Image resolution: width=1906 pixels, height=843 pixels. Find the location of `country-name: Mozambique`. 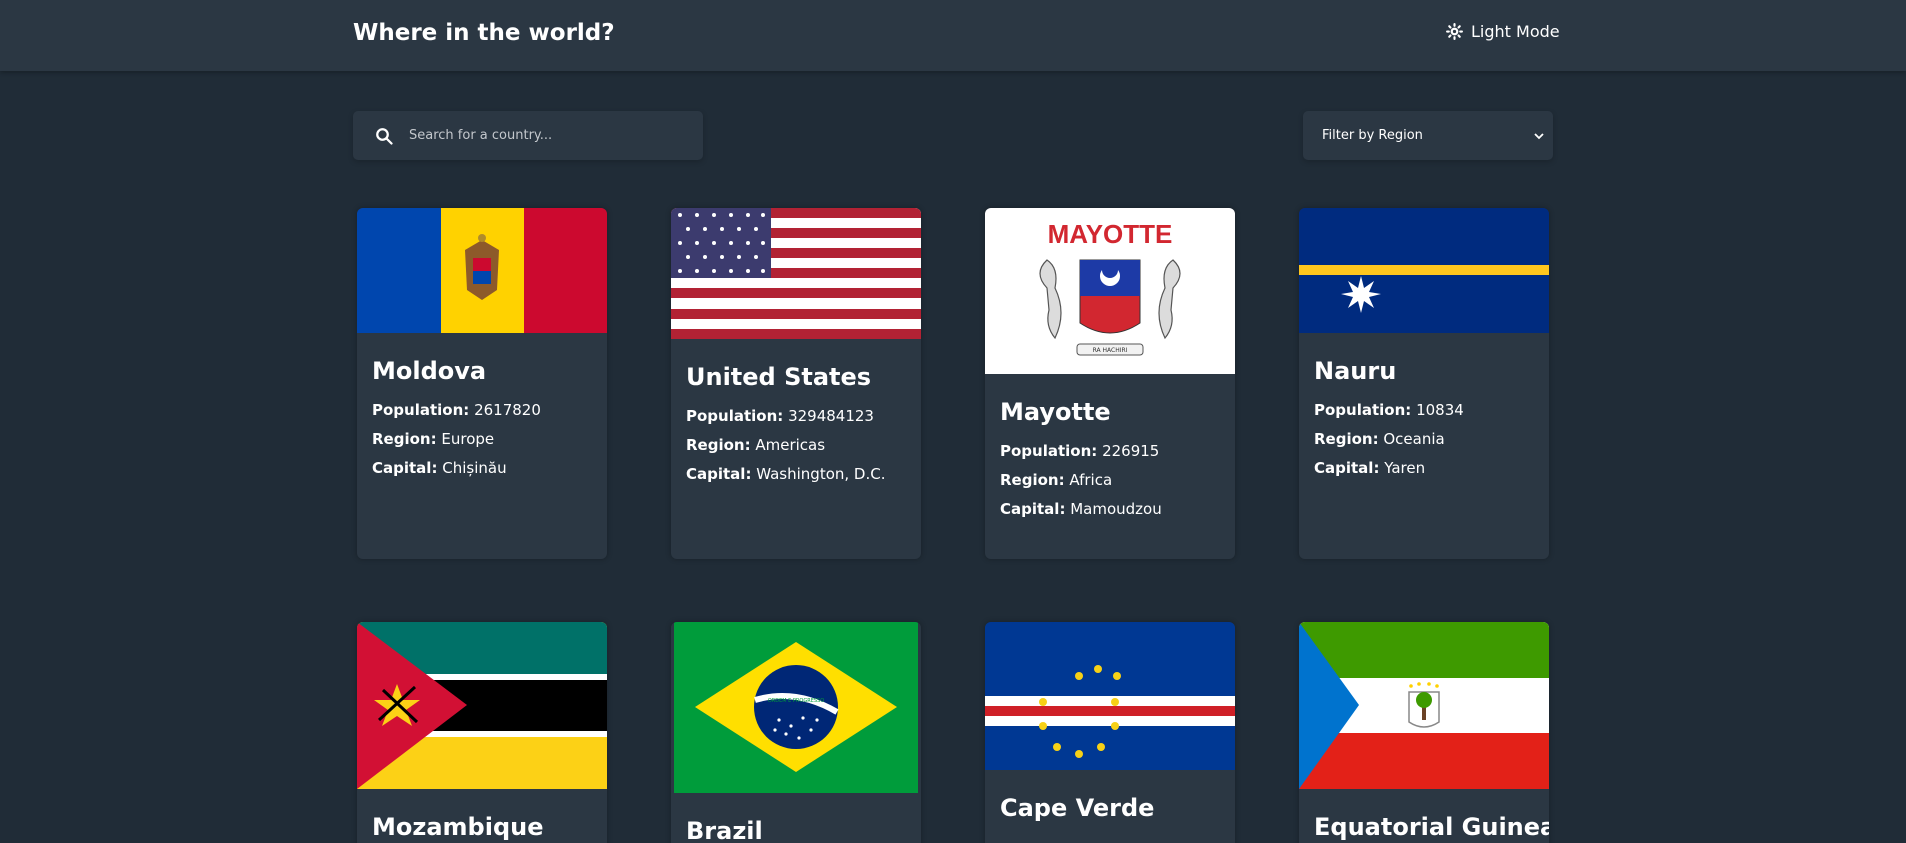

country-name: Mozambique is located at coordinates (458, 827).